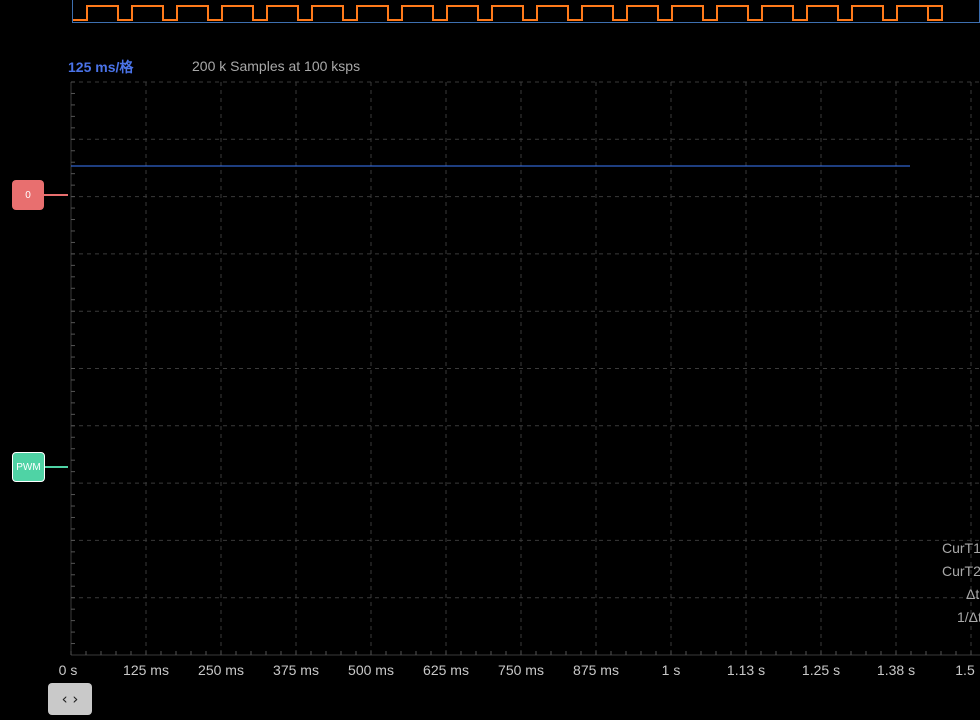 Image resolution: width=980 pixels, height=720 pixels. Describe the element at coordinates (56, 467) in the screenshot. I see `channel-pwm-marker-lead` at that location.